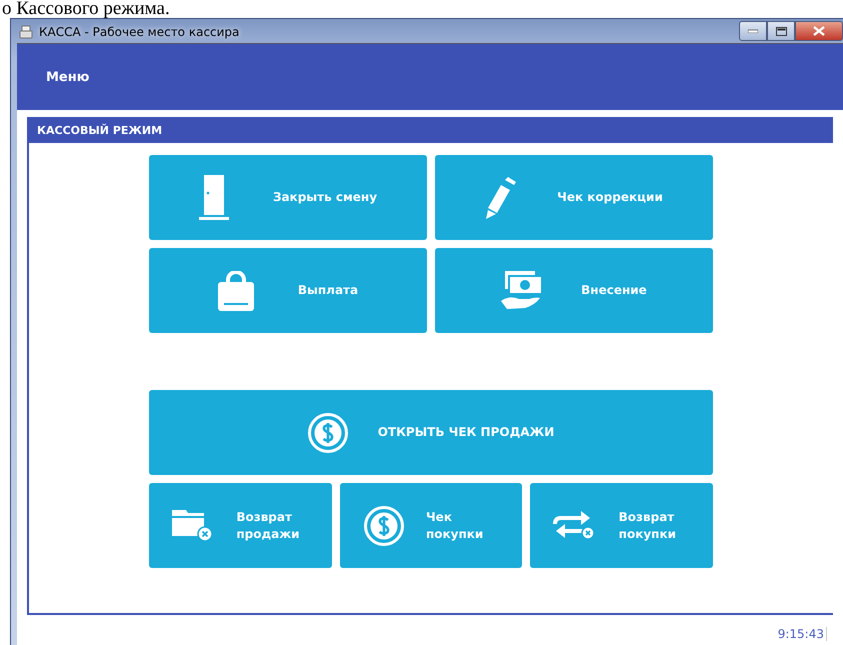 This screenshot has height=645, width=843. Describe the element at coordinates (431, 432) in the screenshot. I see `open-sale-receipt-button: ОТКРЫТЬ ЧЕК ПРОДАЖИ` at that location.